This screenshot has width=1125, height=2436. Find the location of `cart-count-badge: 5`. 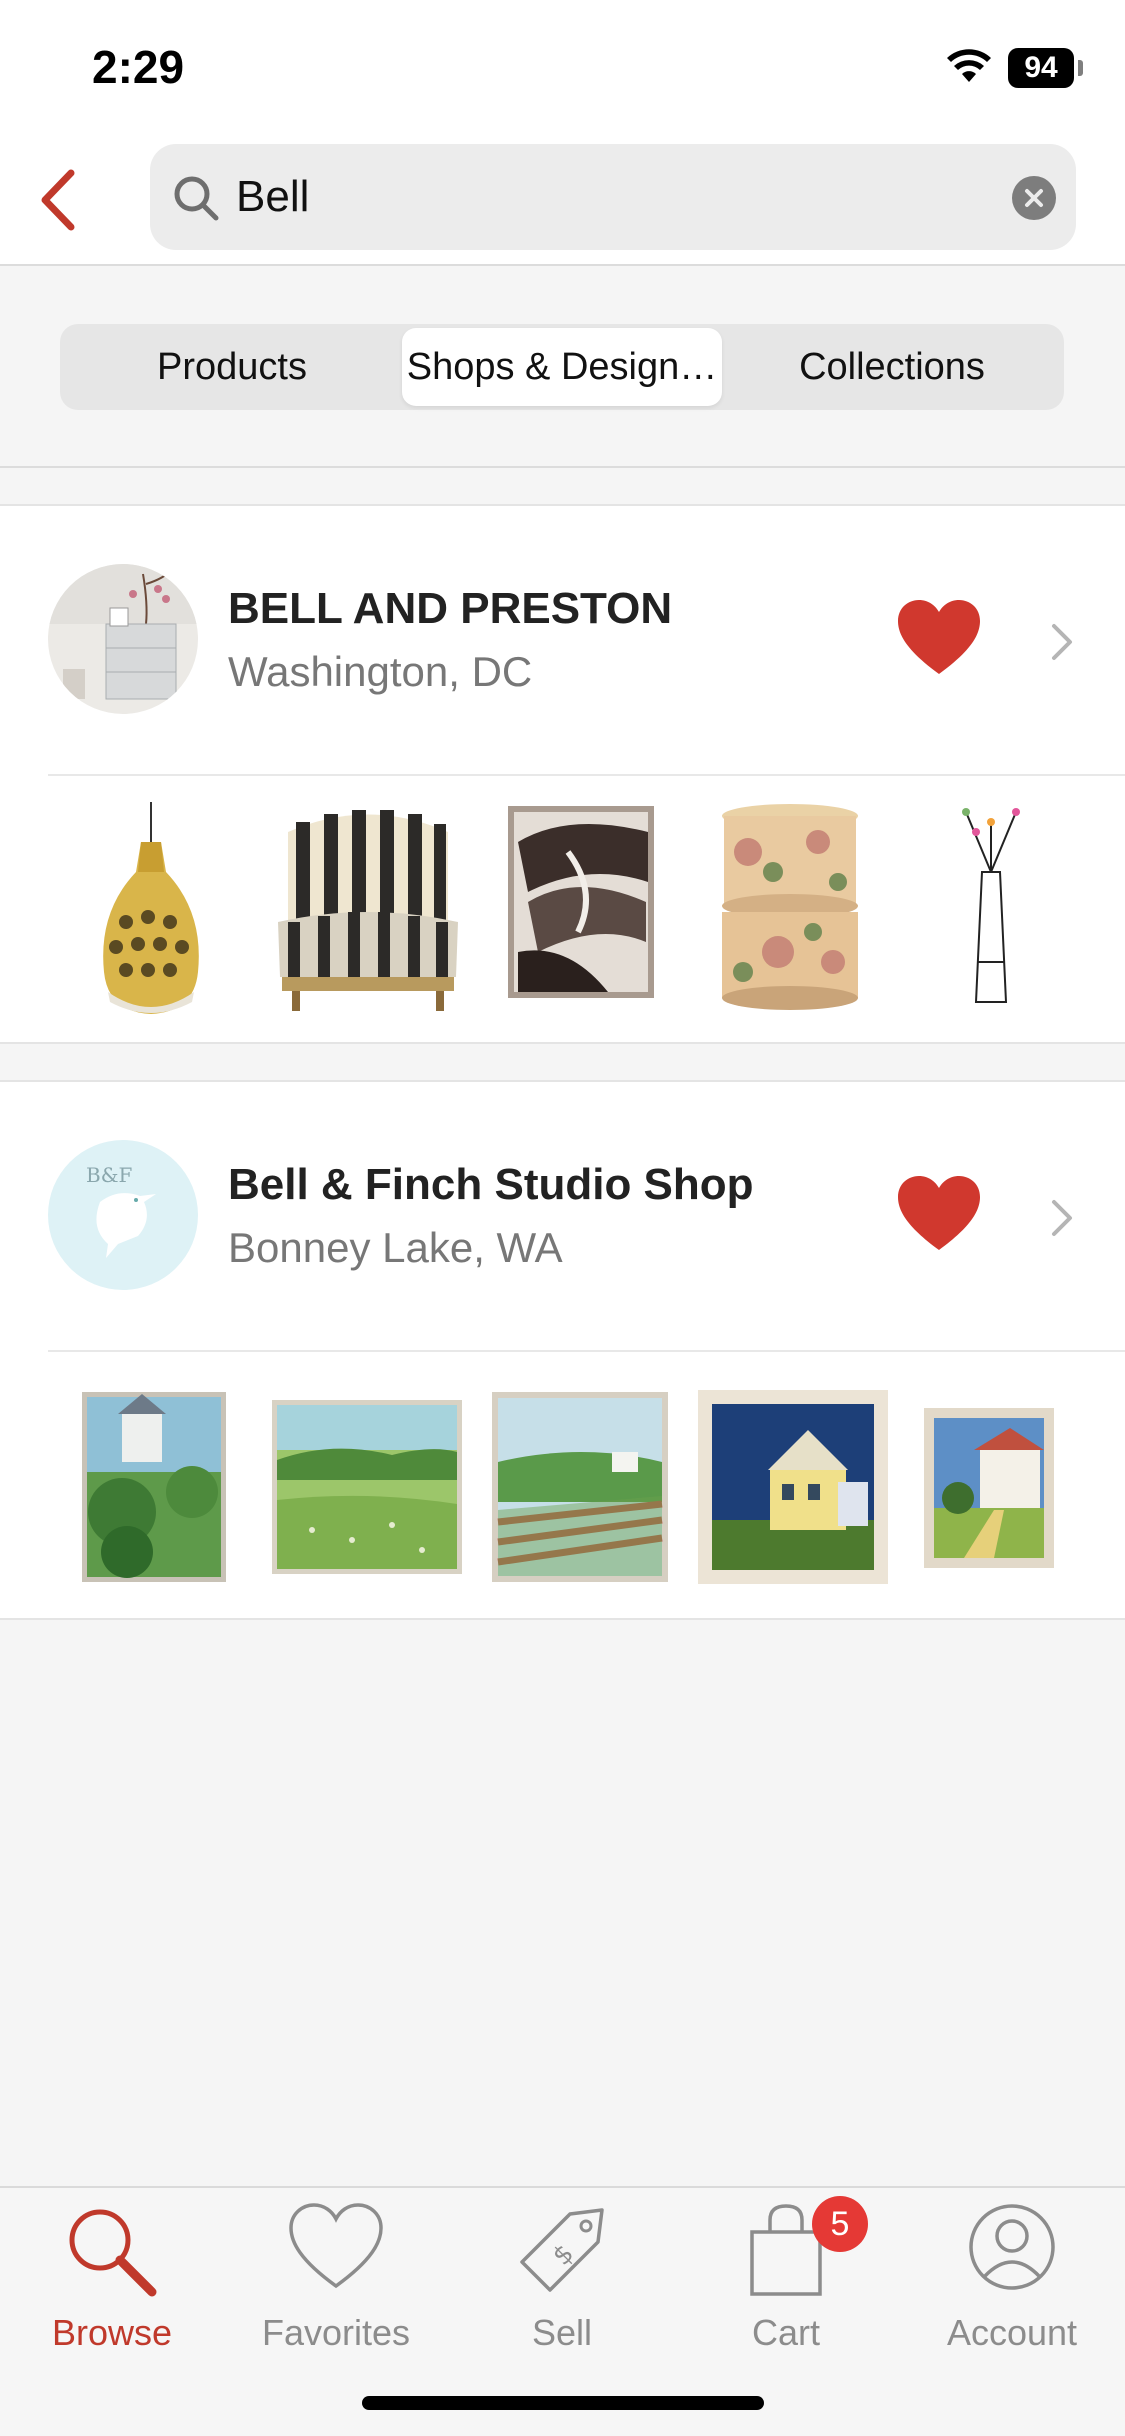

cart-count-badge: 5 is located at coordinates (840, 2224).